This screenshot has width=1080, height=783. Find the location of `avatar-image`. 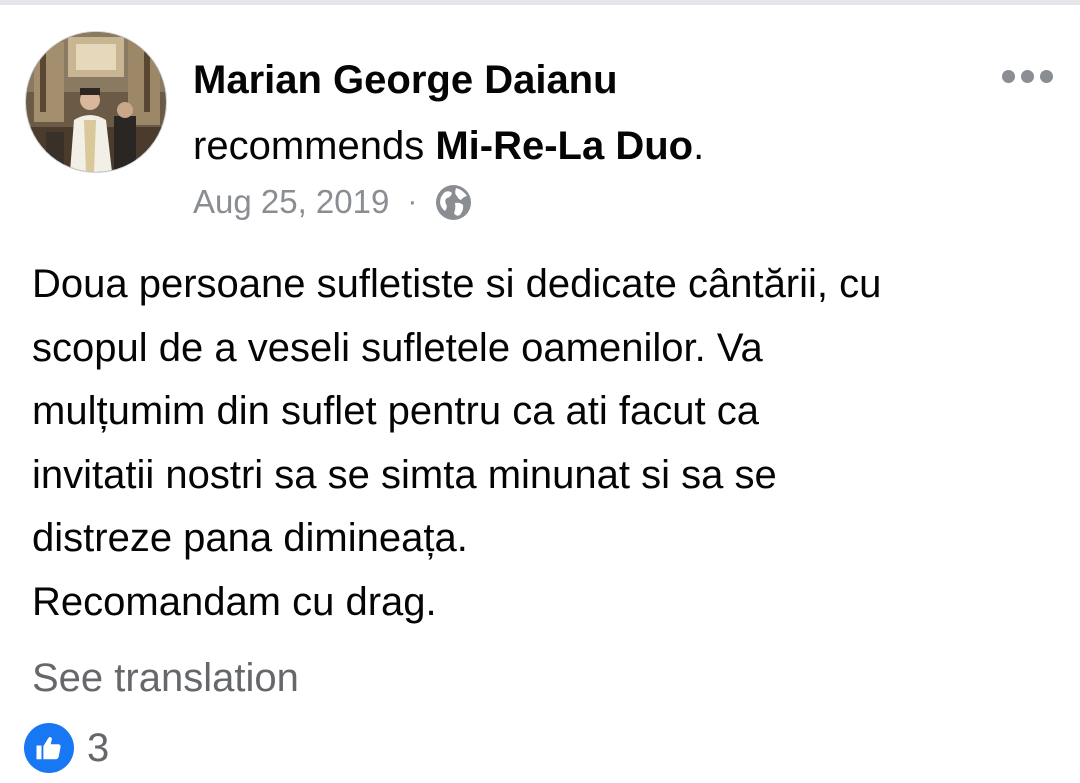

avatar-image is located at coordinates (96, 102).